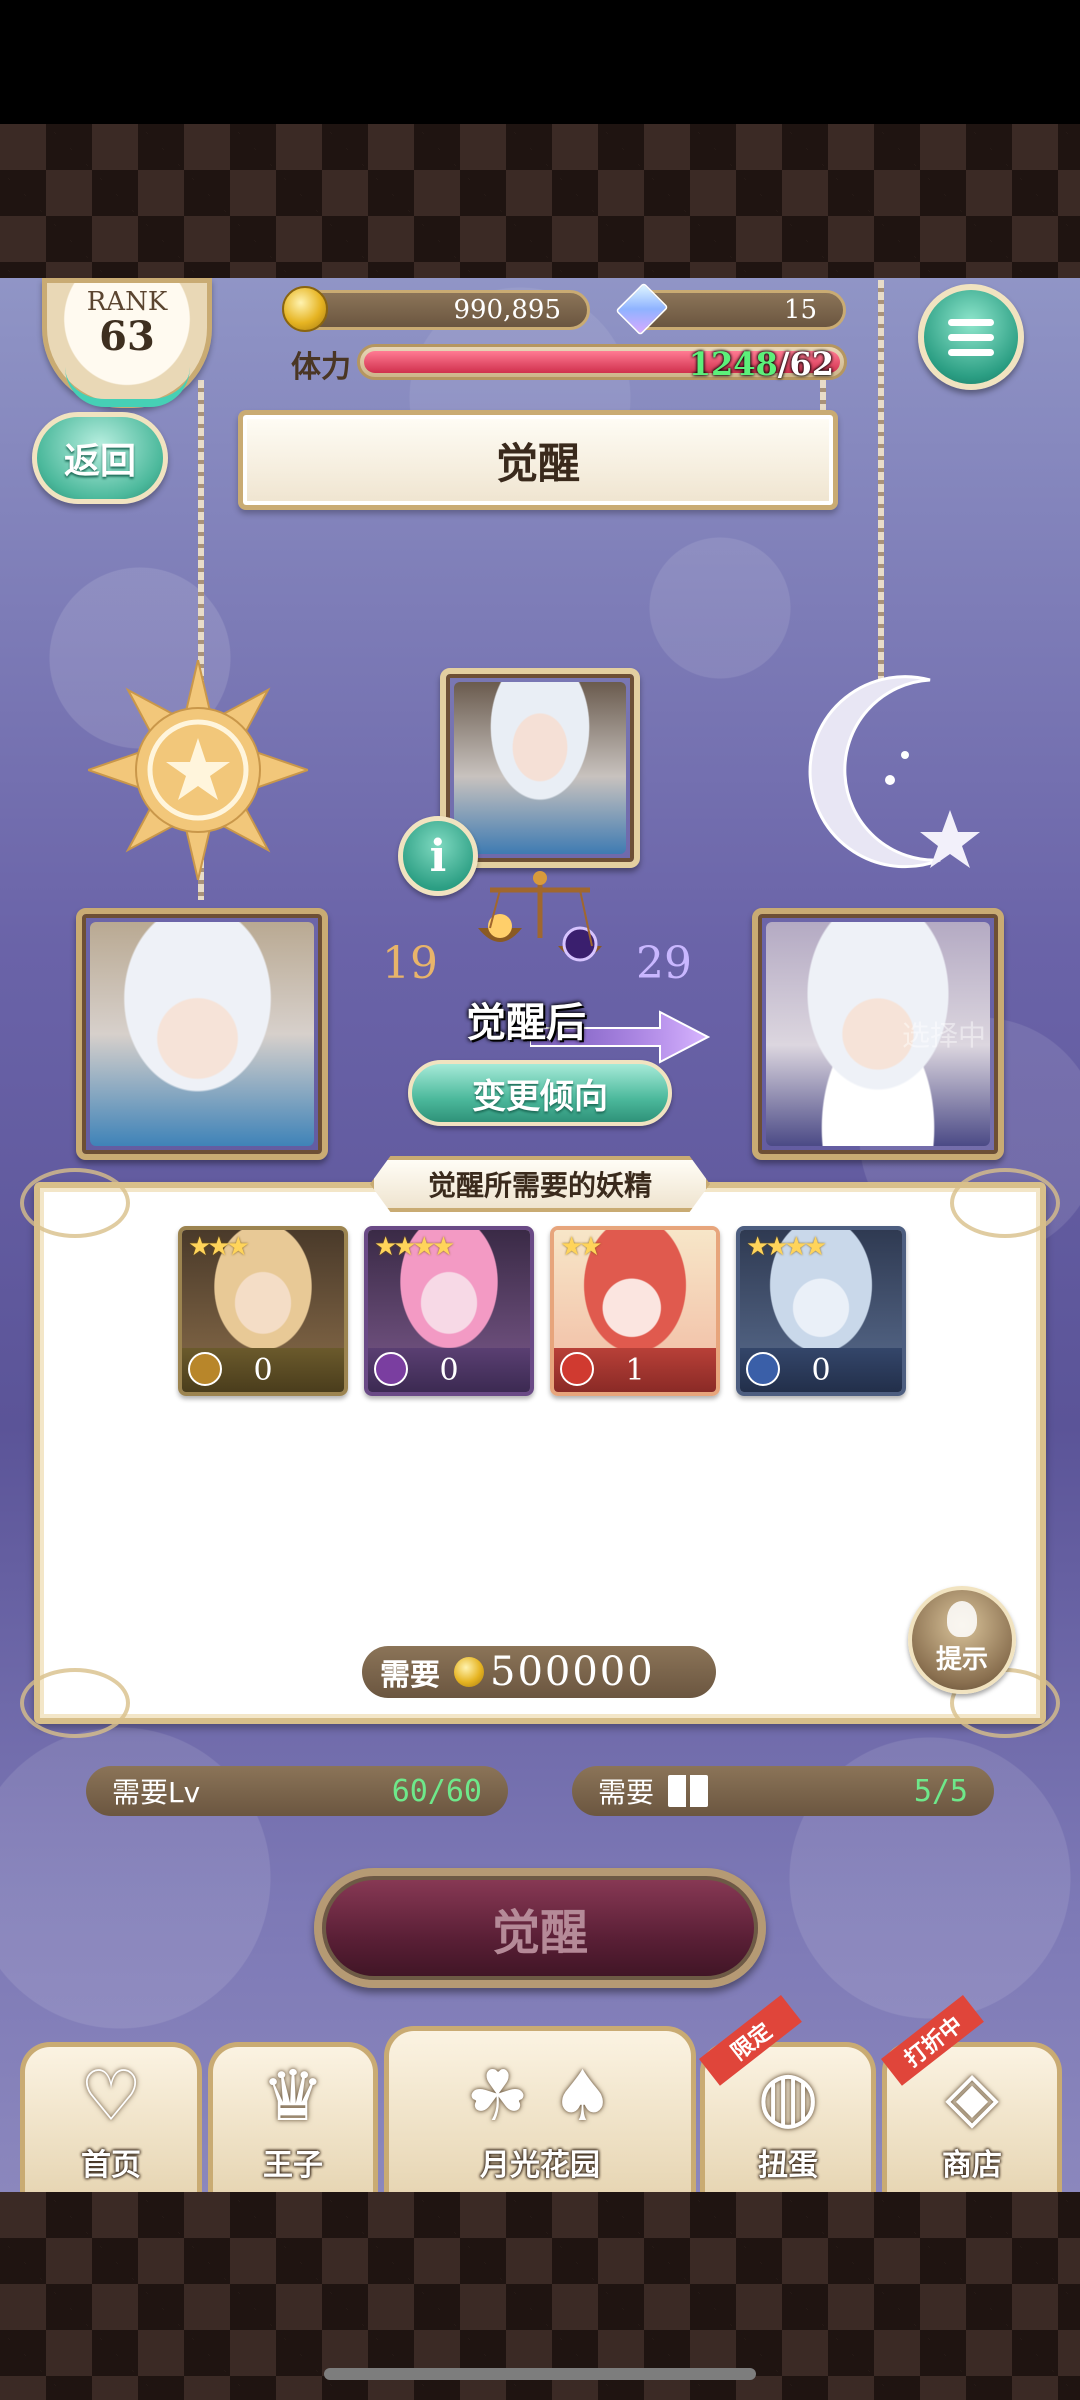  Describe the element at coordinates (297, 1791) in the screenshot. I see `required-level: 需要Lv 60/60` at that location.